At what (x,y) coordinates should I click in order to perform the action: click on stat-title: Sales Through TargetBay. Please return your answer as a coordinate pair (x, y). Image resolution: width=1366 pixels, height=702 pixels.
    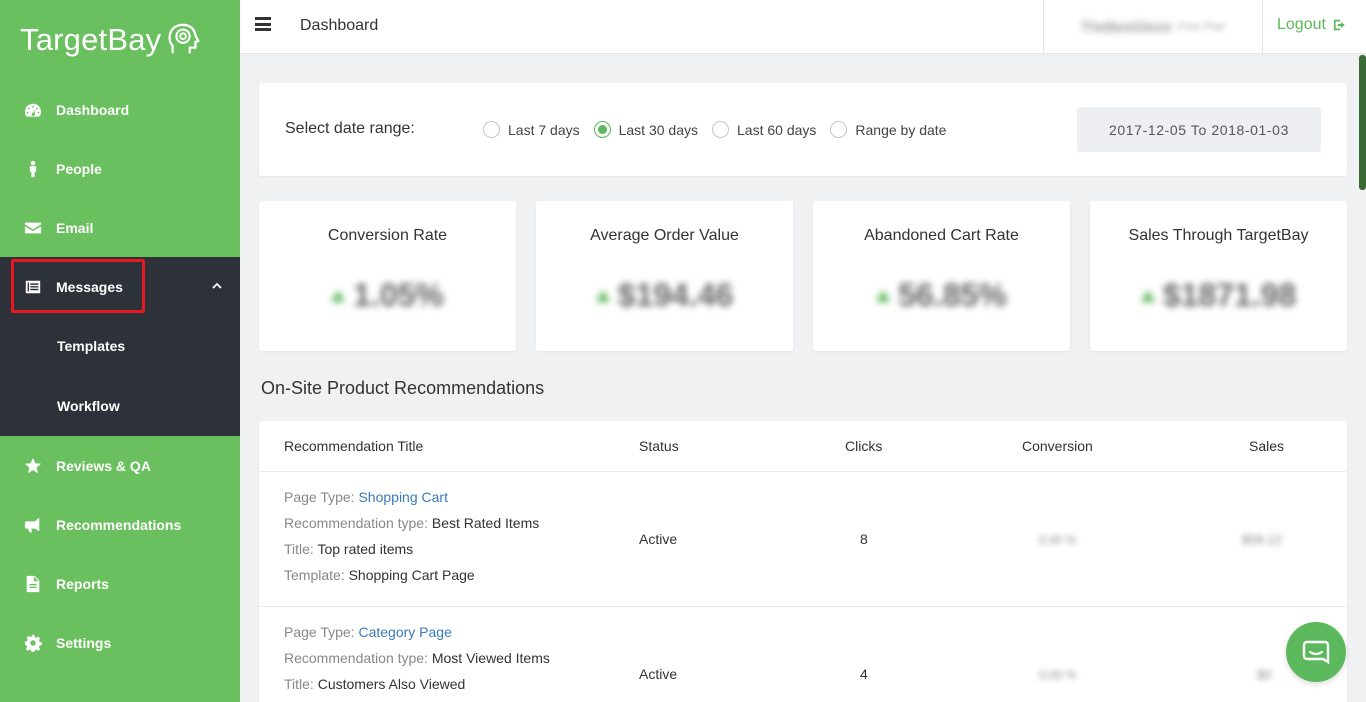
    Looking at the image, I should click on (1218, 235).